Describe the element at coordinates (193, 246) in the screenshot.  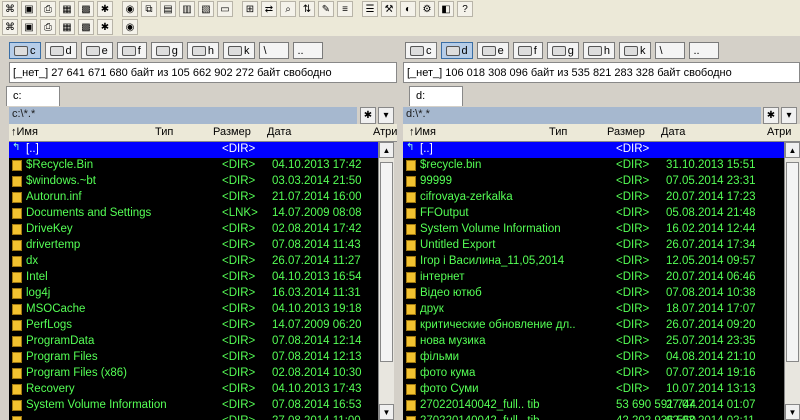
I see `file-row: drivertemp <DIR> 07.08.2014 11:43` at that location.